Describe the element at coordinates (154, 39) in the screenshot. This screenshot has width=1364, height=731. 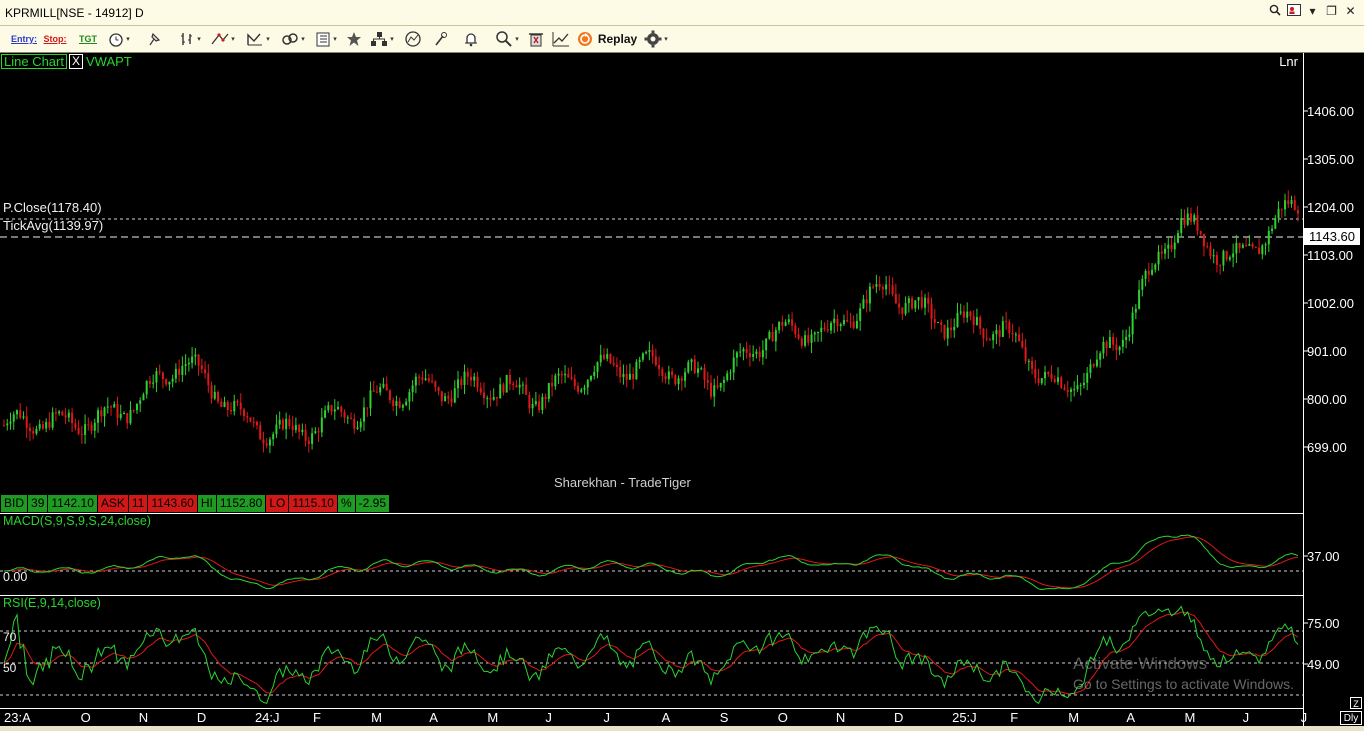
I see `pin-icon` at that location.